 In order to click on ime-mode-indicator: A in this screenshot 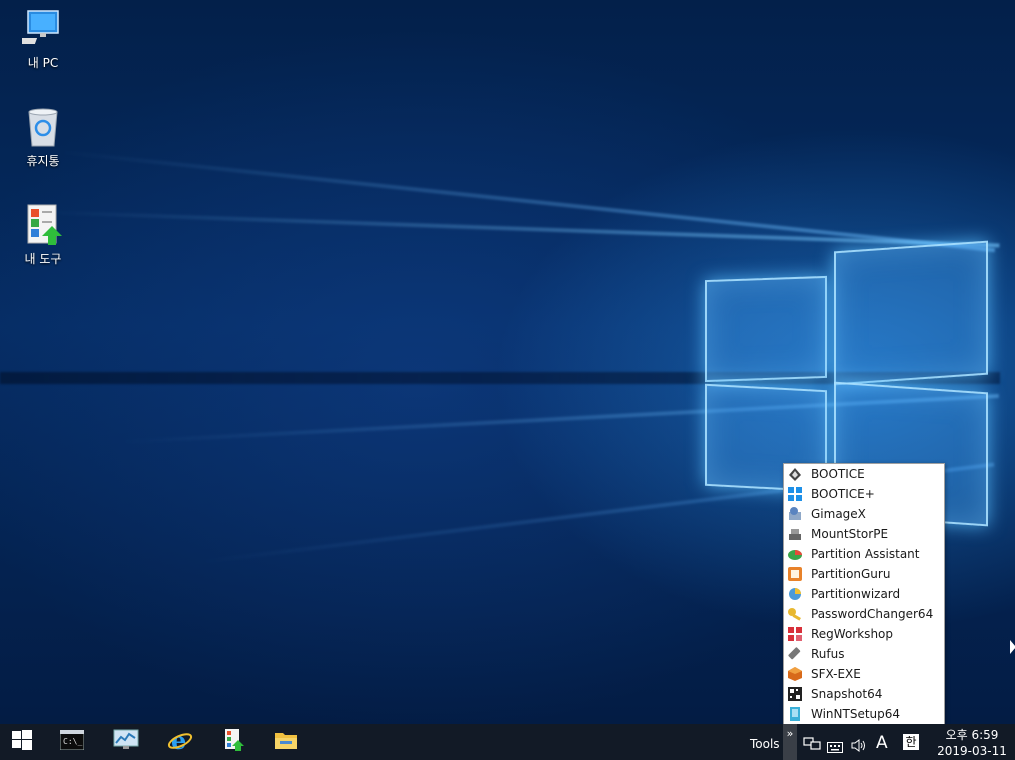, I will do `click(882, 743)`.